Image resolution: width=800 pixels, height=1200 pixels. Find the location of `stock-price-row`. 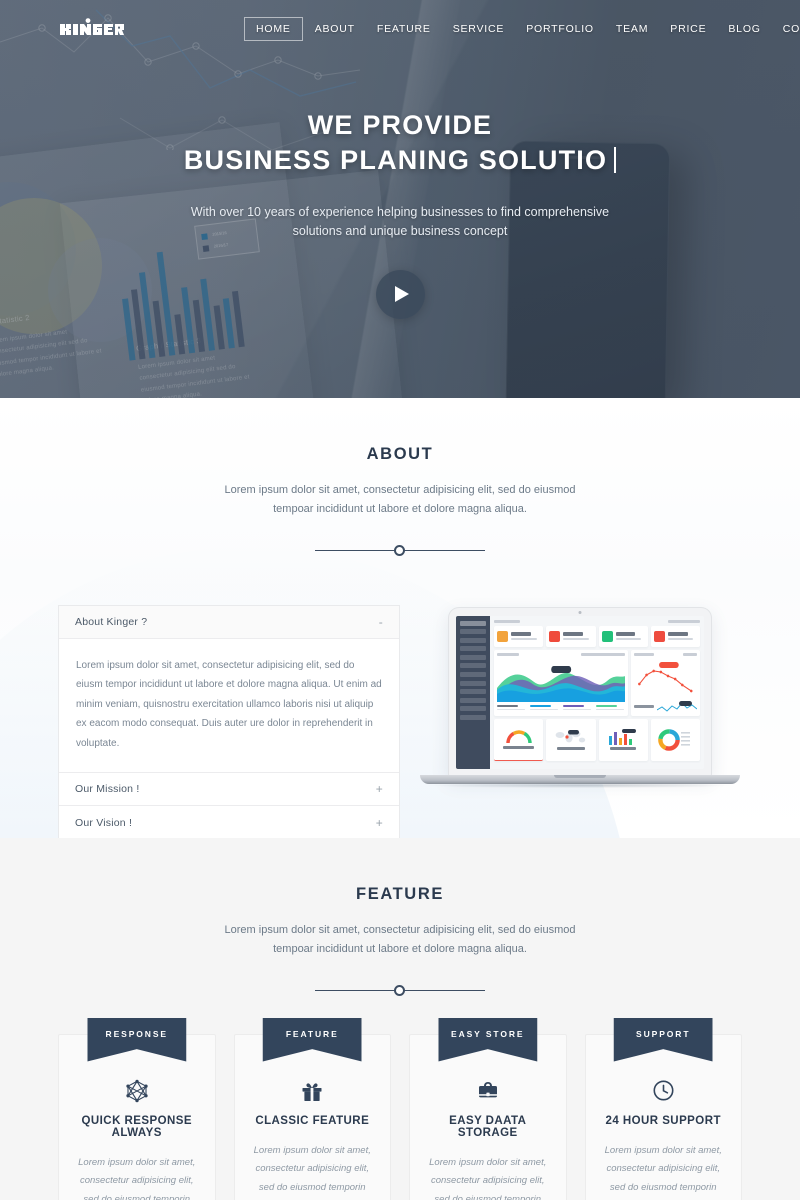

stock-price-row is located at coordinates (665, 706).